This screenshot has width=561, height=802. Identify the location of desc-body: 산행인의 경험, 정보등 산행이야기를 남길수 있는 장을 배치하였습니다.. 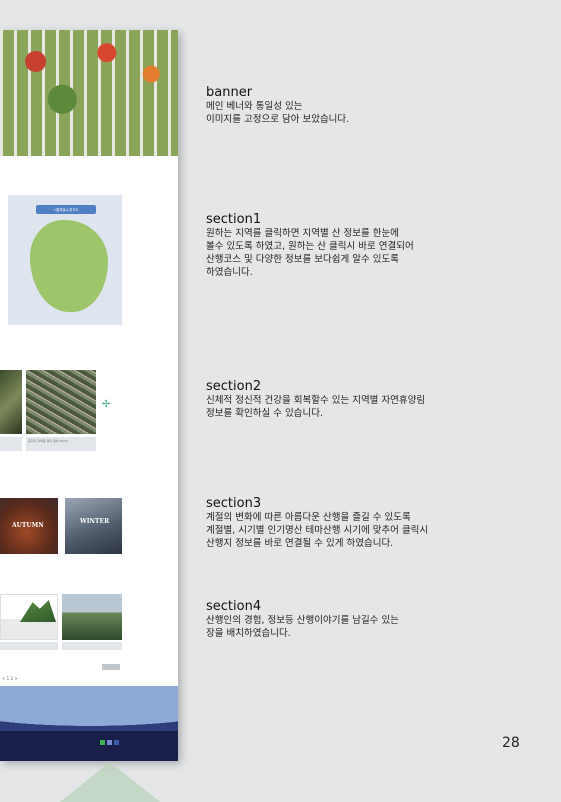
(302, 627).